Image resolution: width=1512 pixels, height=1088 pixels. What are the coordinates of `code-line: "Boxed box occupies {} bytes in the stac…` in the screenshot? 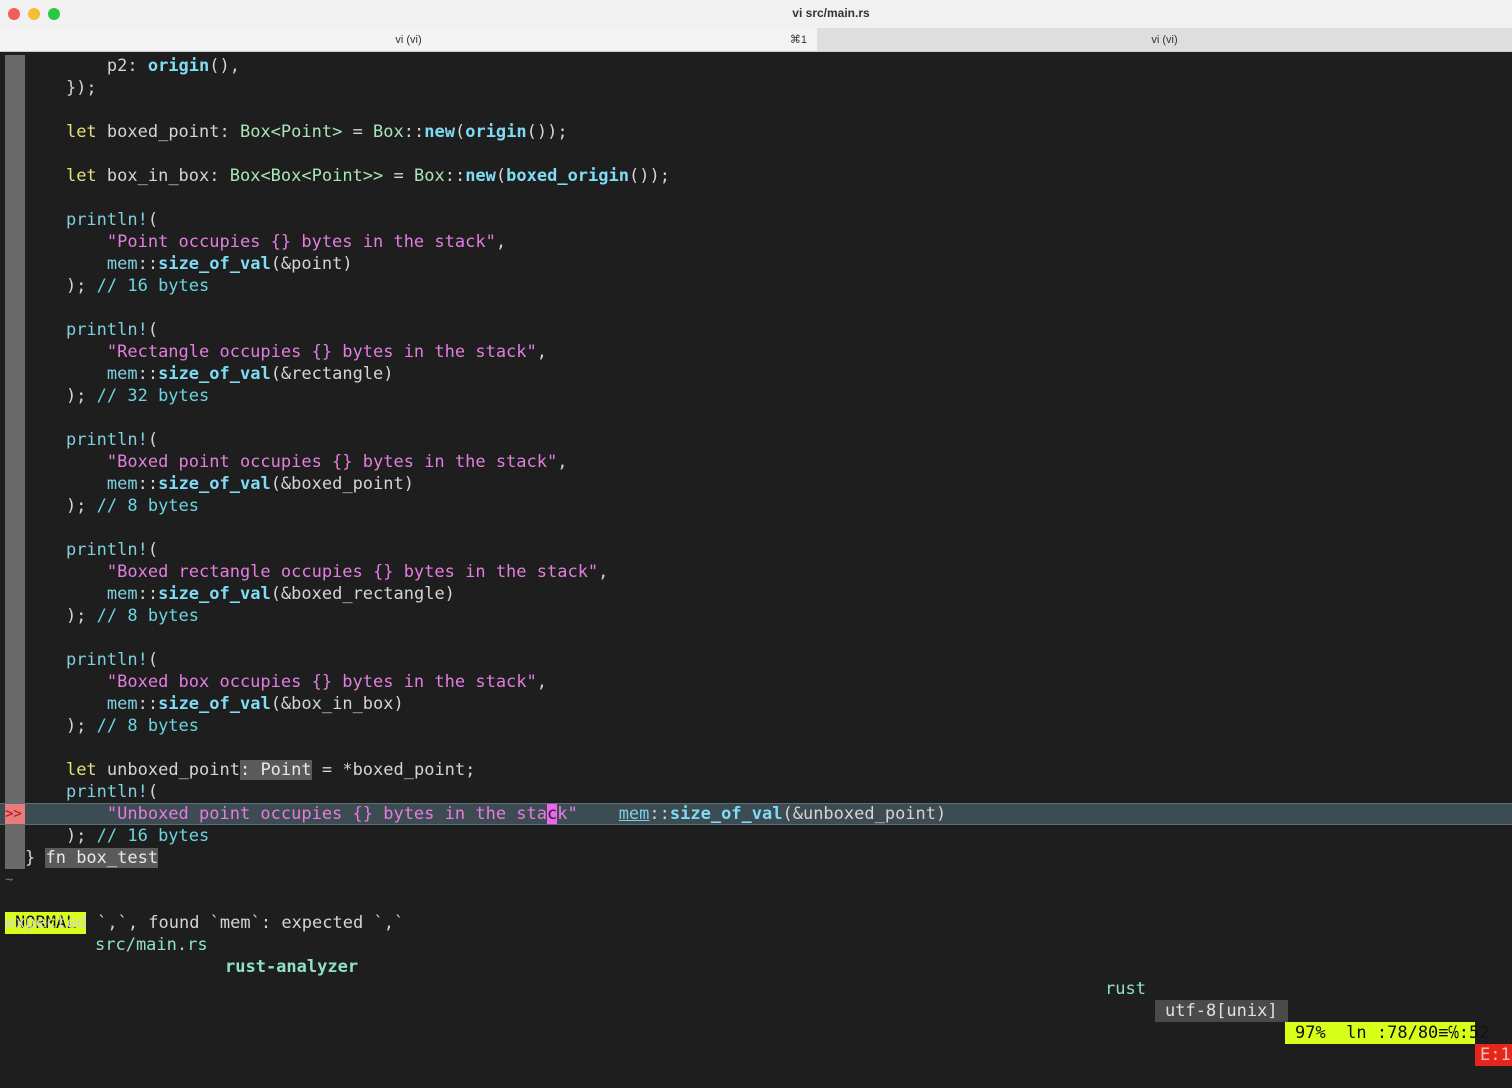 It's located at (756, 682).